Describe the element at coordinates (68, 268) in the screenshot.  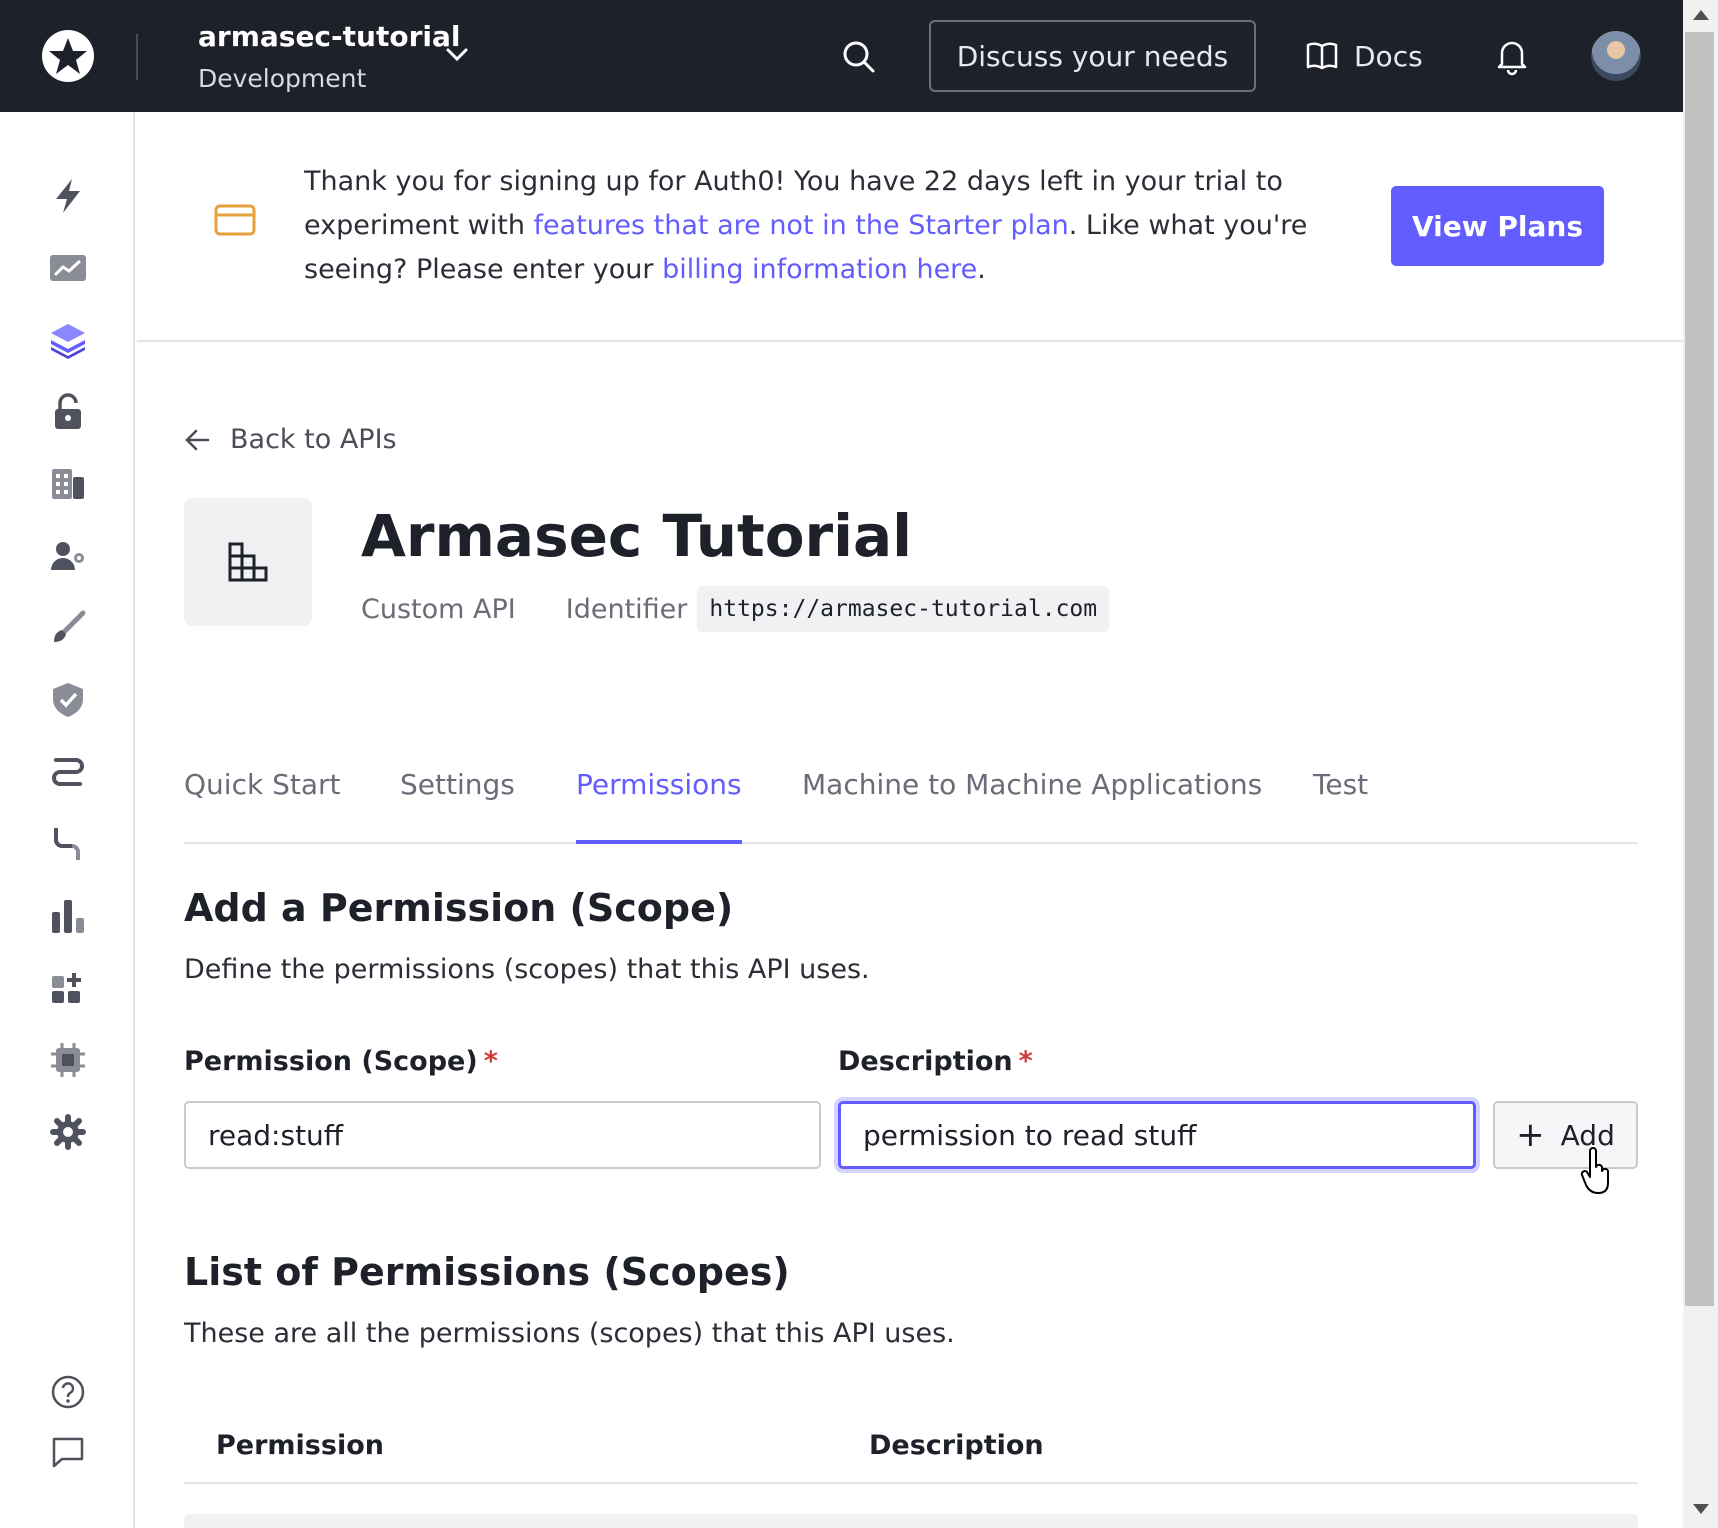
I see `activity-chart-icon` at that location.